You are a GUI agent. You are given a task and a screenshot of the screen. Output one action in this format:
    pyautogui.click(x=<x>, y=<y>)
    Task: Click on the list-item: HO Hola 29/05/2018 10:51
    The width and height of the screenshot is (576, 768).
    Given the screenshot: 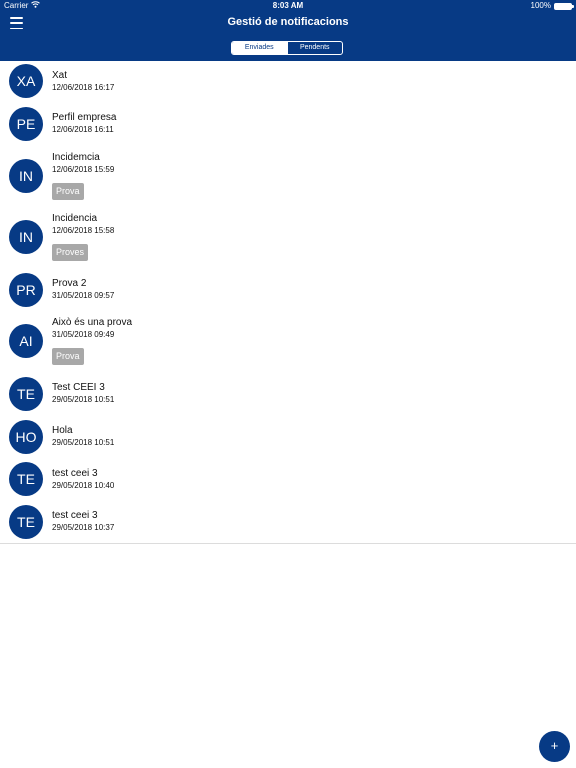 What is the action you would take?
    pyautogui.click(x=288, y=440)
    